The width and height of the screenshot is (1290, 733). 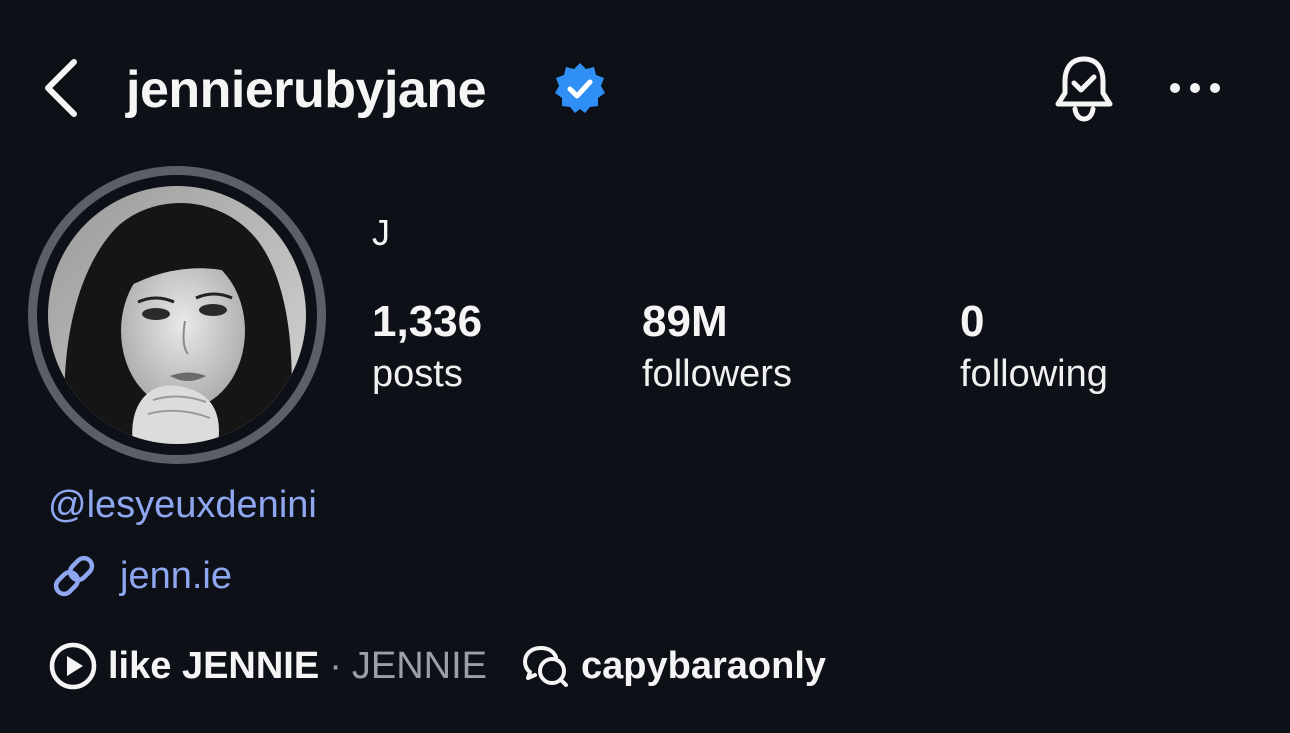 I want to click on followers-label: followers, so click(x=717, y=374).